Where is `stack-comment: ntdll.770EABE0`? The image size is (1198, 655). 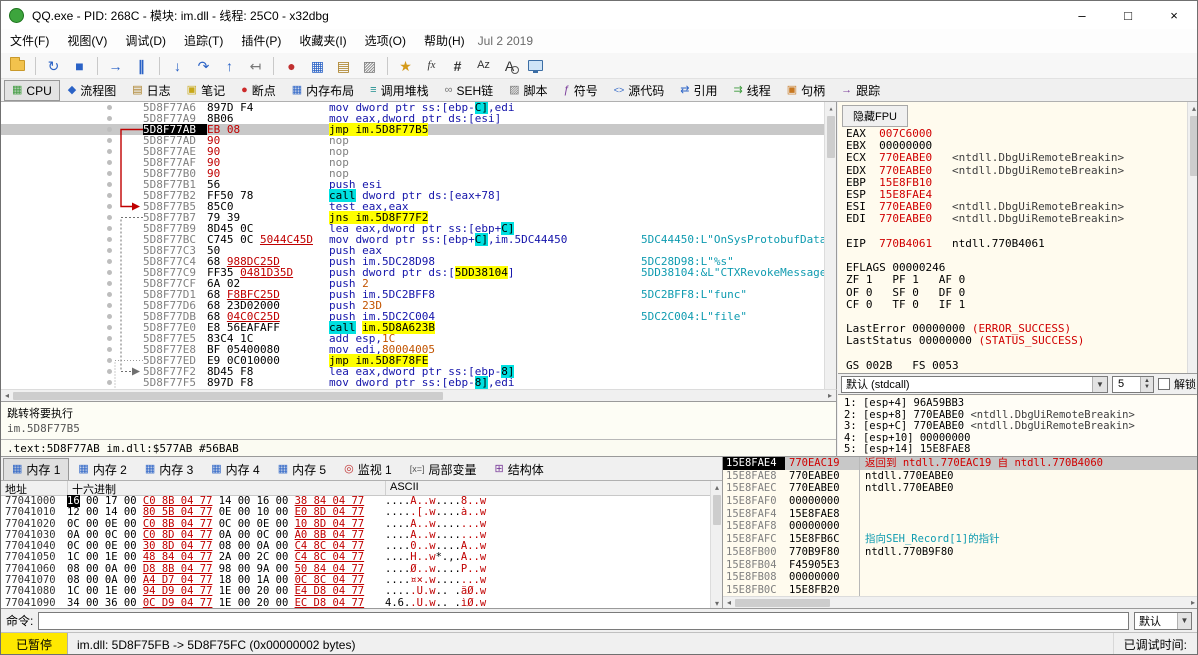
stack-comment: ntdll.770EABE0 is located at coordinates (1028, 488).